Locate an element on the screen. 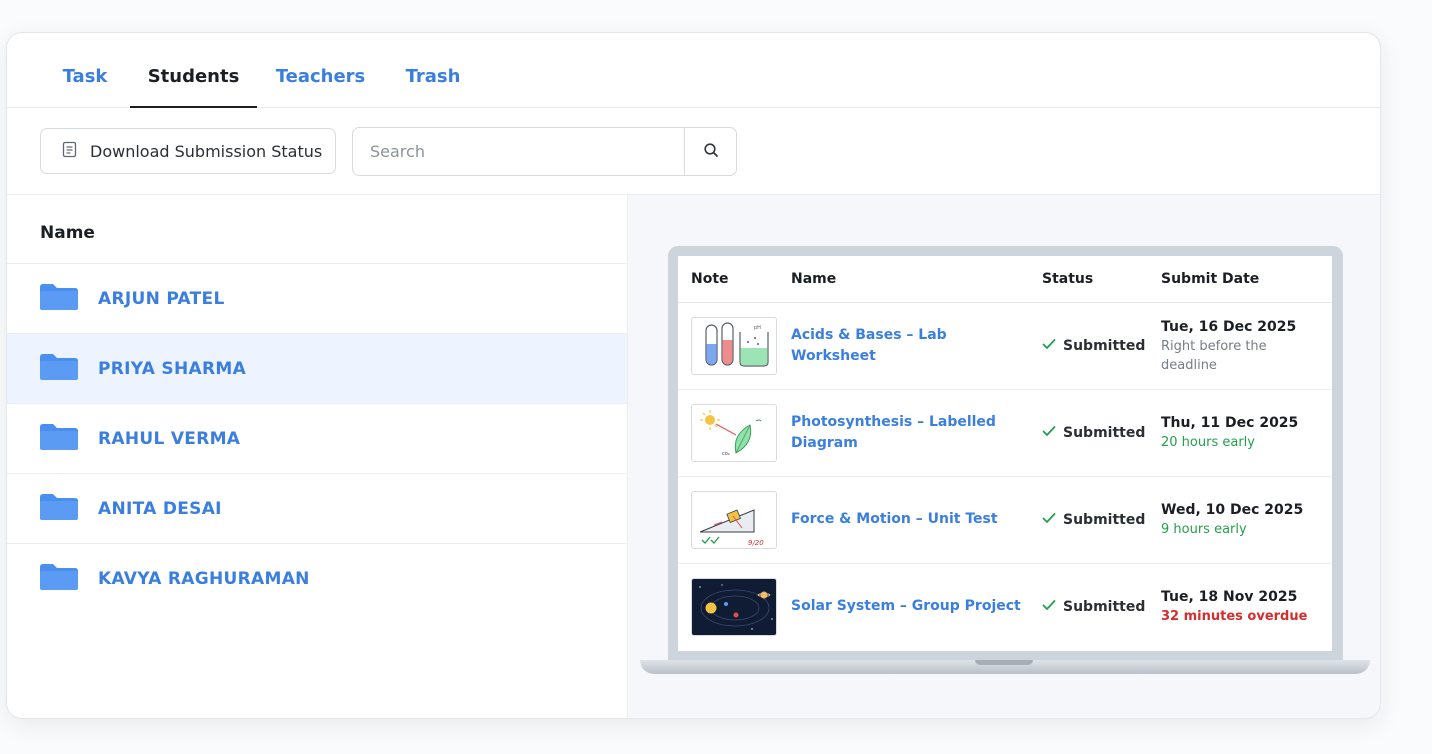 The image size is (1432, 754). tab-task: Task is located at coordinates (85, 70).